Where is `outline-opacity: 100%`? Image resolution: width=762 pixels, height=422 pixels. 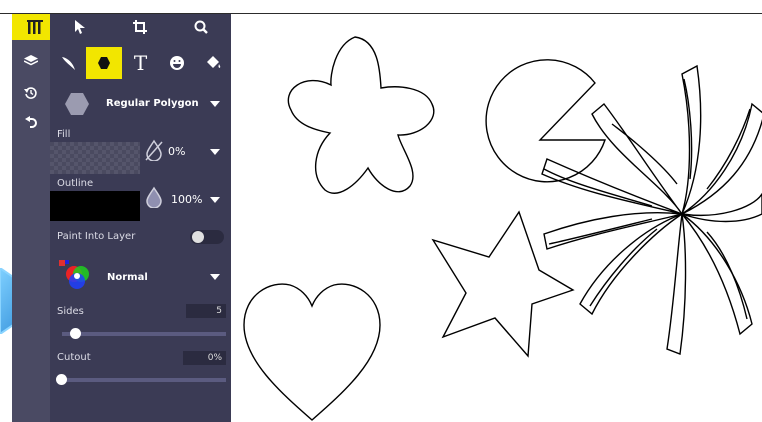
outline-opacity: 100% is located at coordinates (187, 199).